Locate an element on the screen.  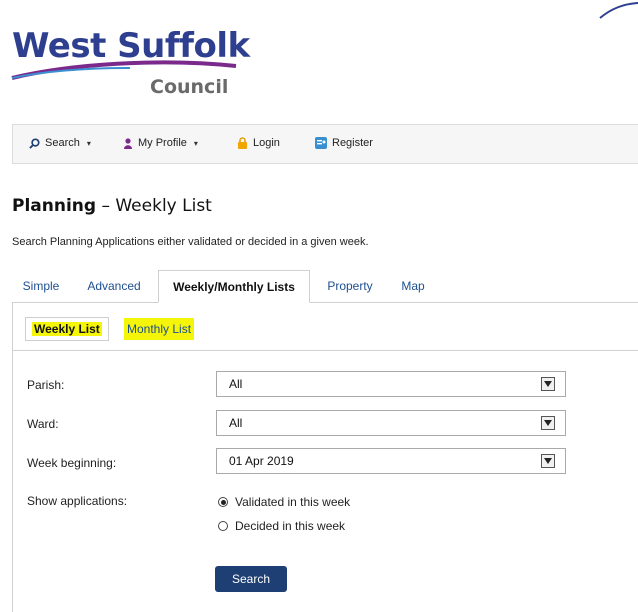
parish-select: All is located at coordinates (391, 384).